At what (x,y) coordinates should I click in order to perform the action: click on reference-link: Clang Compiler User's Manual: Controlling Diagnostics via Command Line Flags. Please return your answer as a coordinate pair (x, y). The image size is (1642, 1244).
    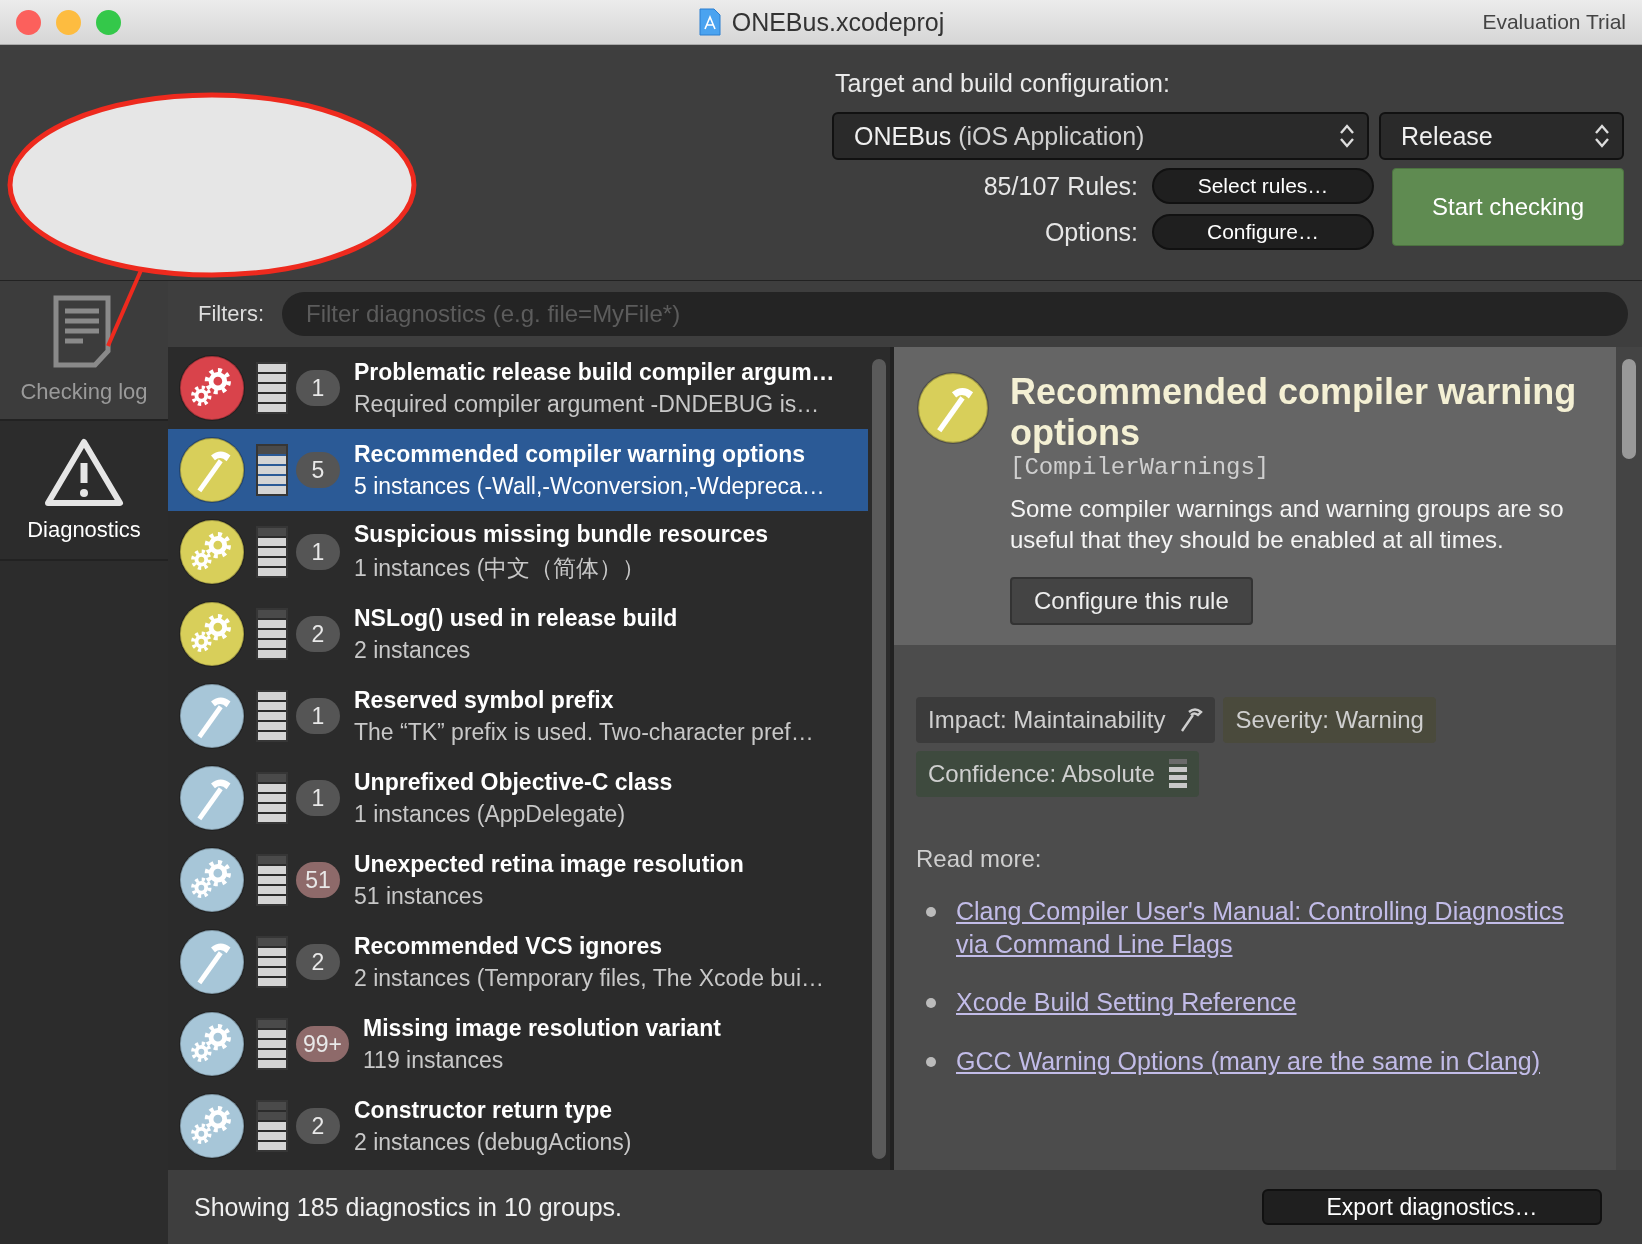
    Looking at the image, I should click on (1276, 928).